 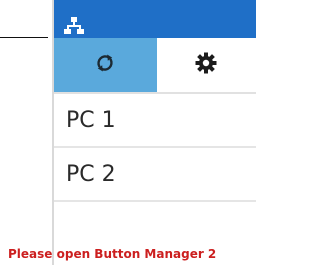 I want to click on callout-line-left, so click(x=24, y=37).